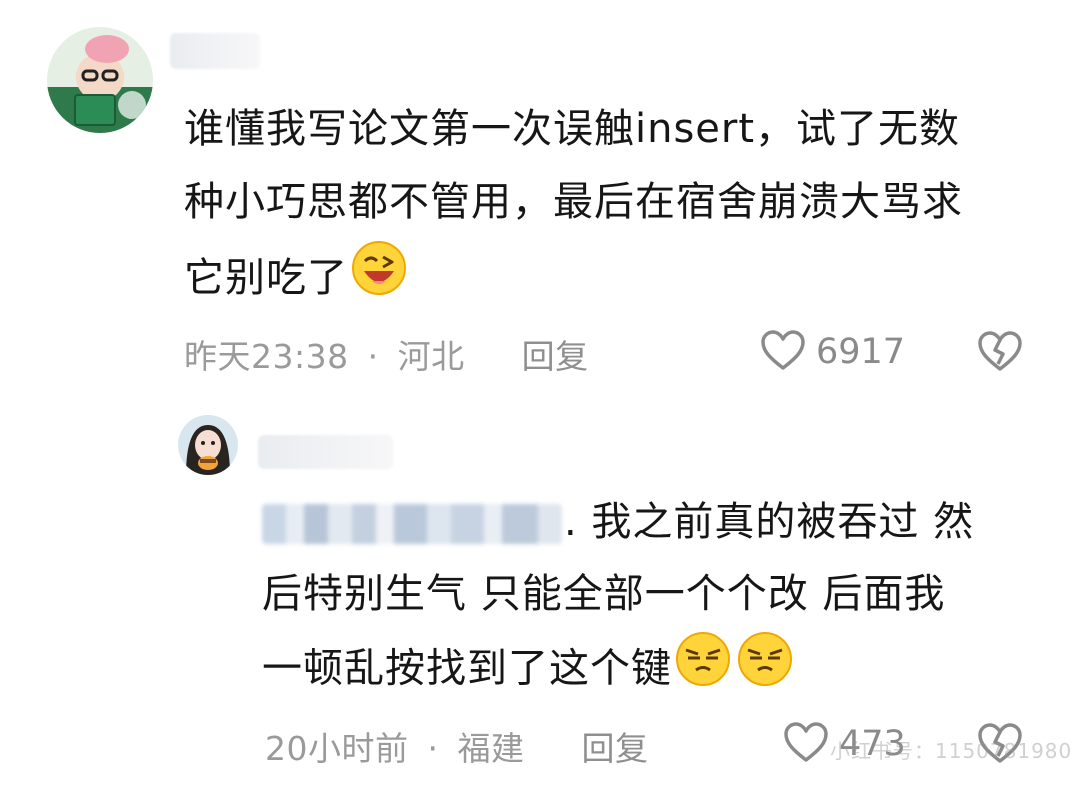 The image size is (1080, 787). I want to click on comment-line: 后特别生气 只能全部一个个改 后面我, so click(604, 594).